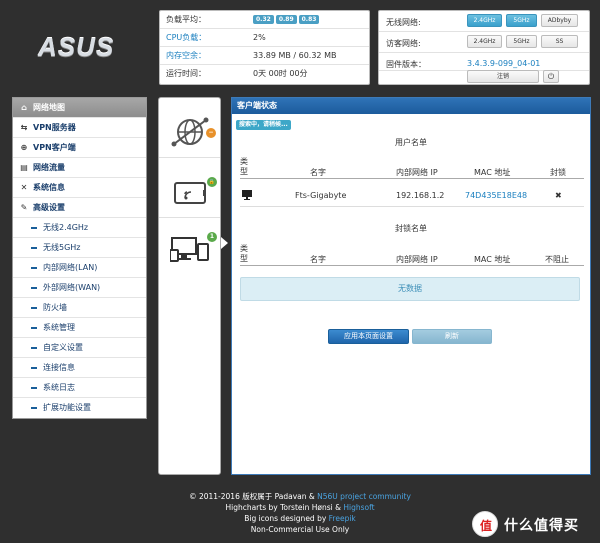 The width and height of the screenshot is (600, 543). Describe the element at coordinates (66, 227) in the screenshot. I see `sidebar-subitem-label: 无线2.4GHz` at that location.